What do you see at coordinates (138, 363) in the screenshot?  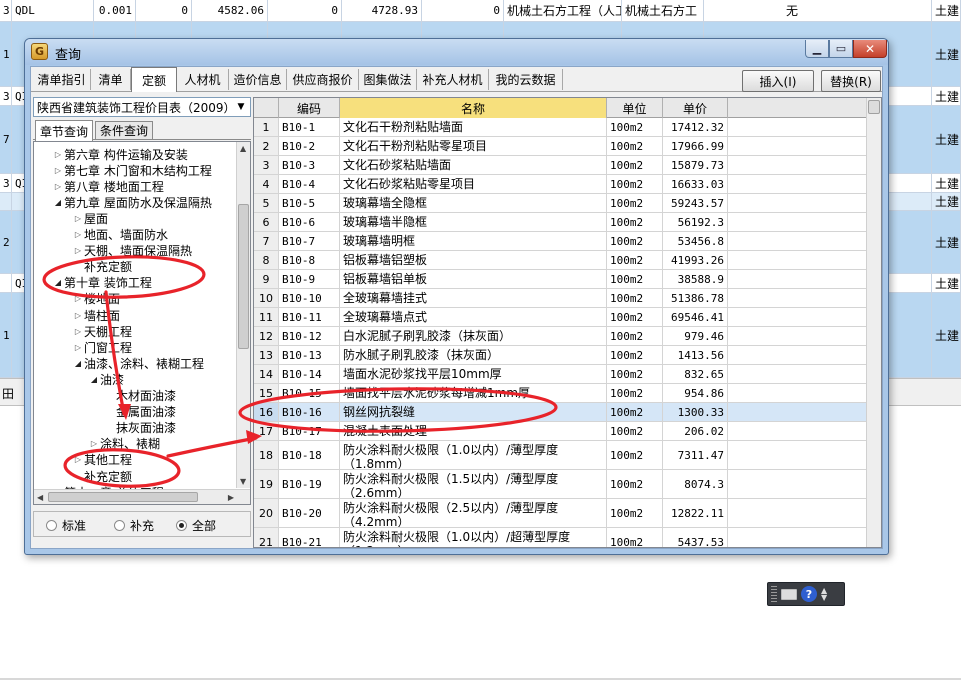 I see `tree-node: ◢ 油漆、涂料、裱糊工程` at bounding box center [138, 363].